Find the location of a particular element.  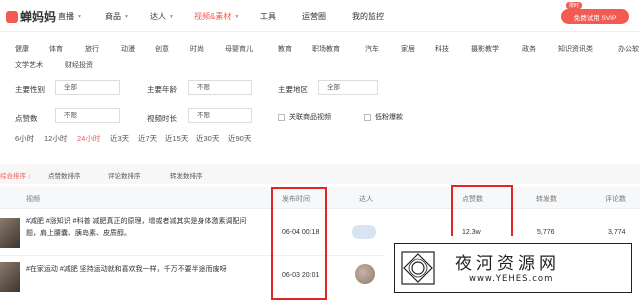

nav-item-label: 运营圈 is located at coordinates (314, 16).